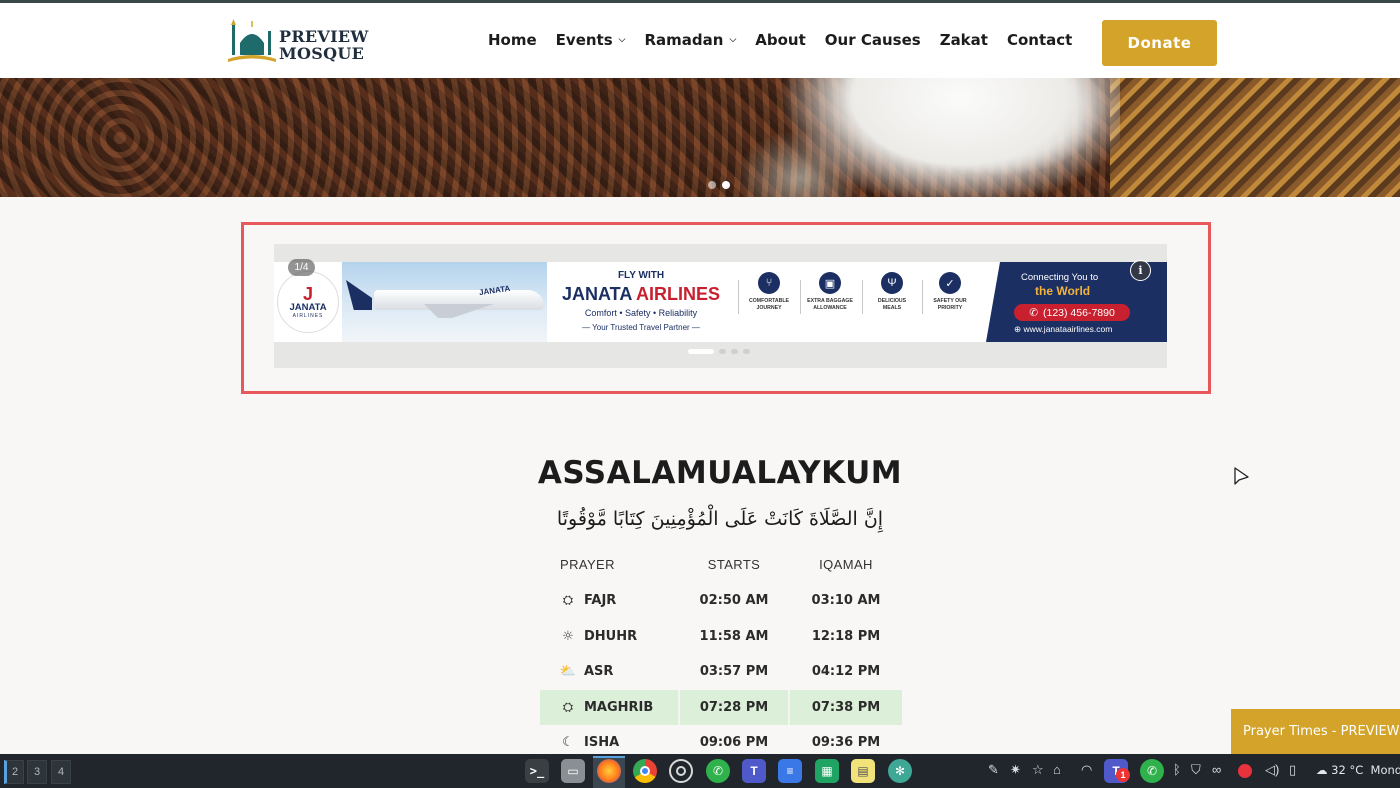 This screenshot has height=788, width=1400. What do you see at coordinates (950, 283) in the screenshot?
I see `shield-icon: ✓` at bounding box center [950, 283].